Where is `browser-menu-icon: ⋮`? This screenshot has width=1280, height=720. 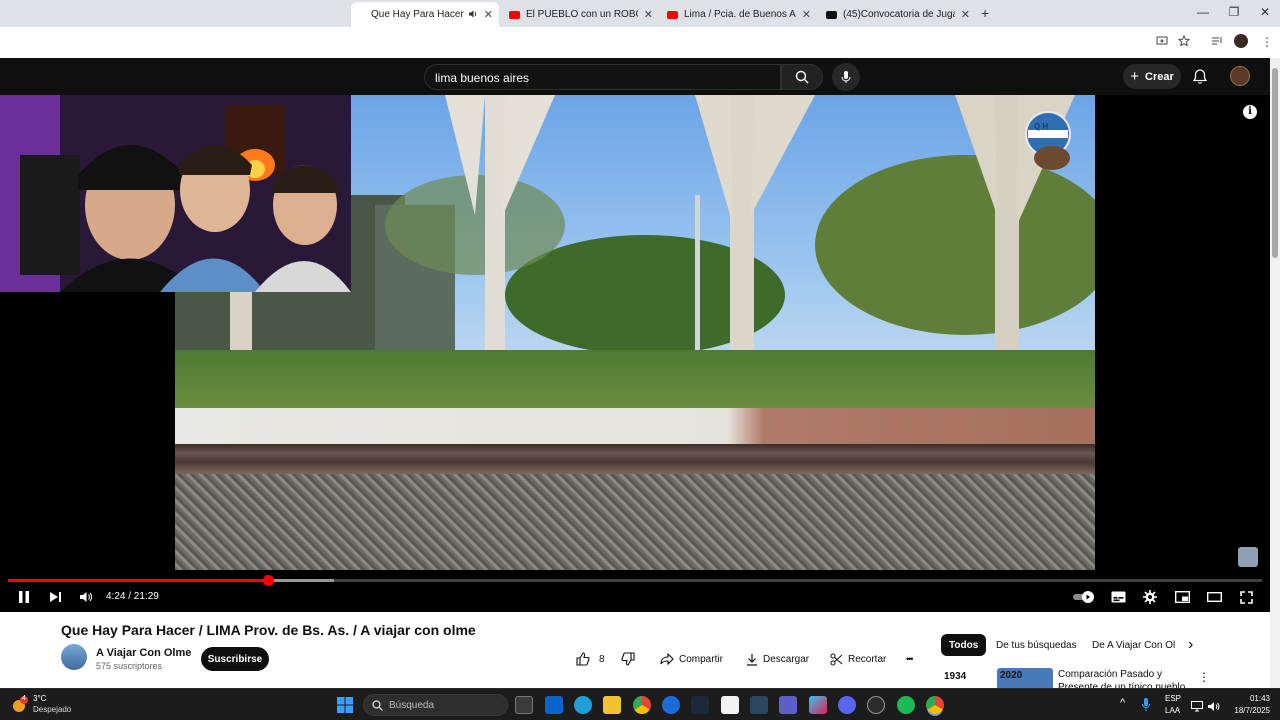
browser-menu-icon: ⋮ is located at coordinates (1267, 42).